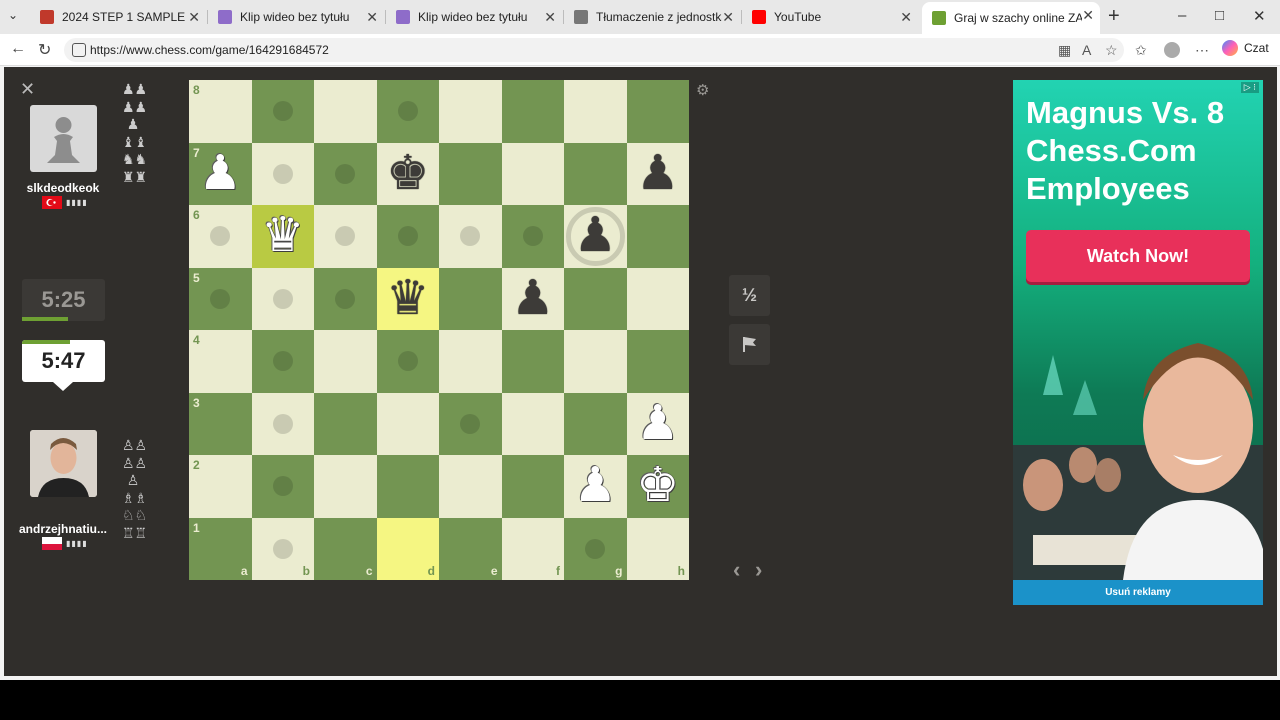 The image size is (1280, 720). Describe the element at coordinates (470, 173) in the screenshot. I see `square-e7` at that location.